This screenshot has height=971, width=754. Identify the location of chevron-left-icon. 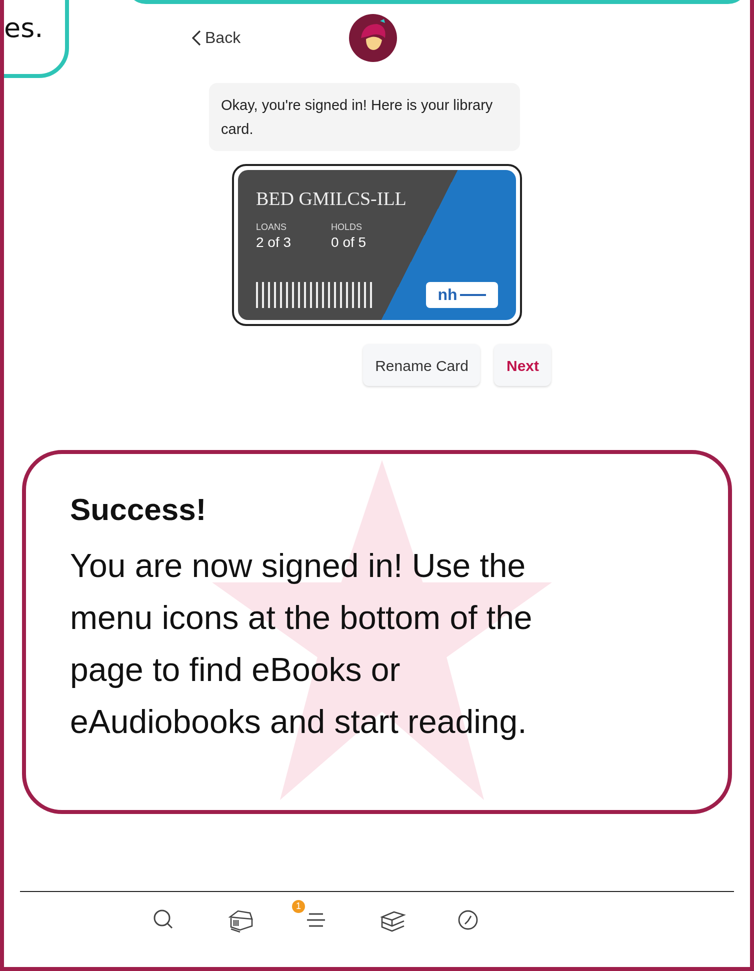
(196, 38).